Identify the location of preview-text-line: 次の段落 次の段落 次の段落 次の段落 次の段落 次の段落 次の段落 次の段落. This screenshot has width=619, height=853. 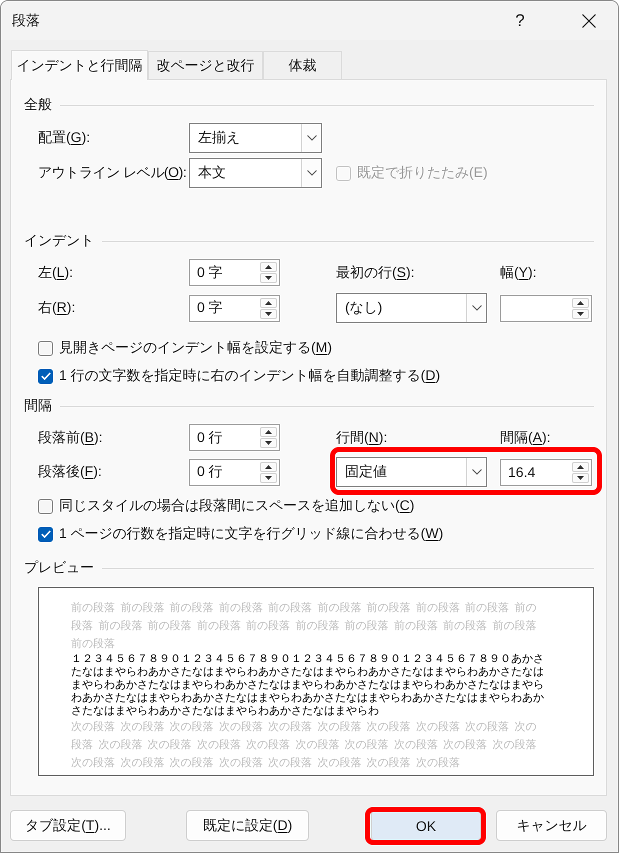
(266, 763).